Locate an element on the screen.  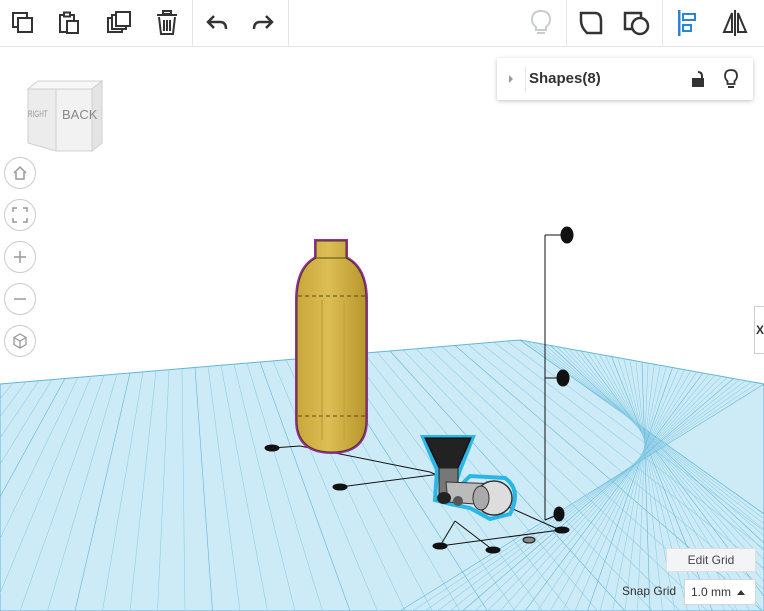
panel-divider is located at coordinates (525, 79).